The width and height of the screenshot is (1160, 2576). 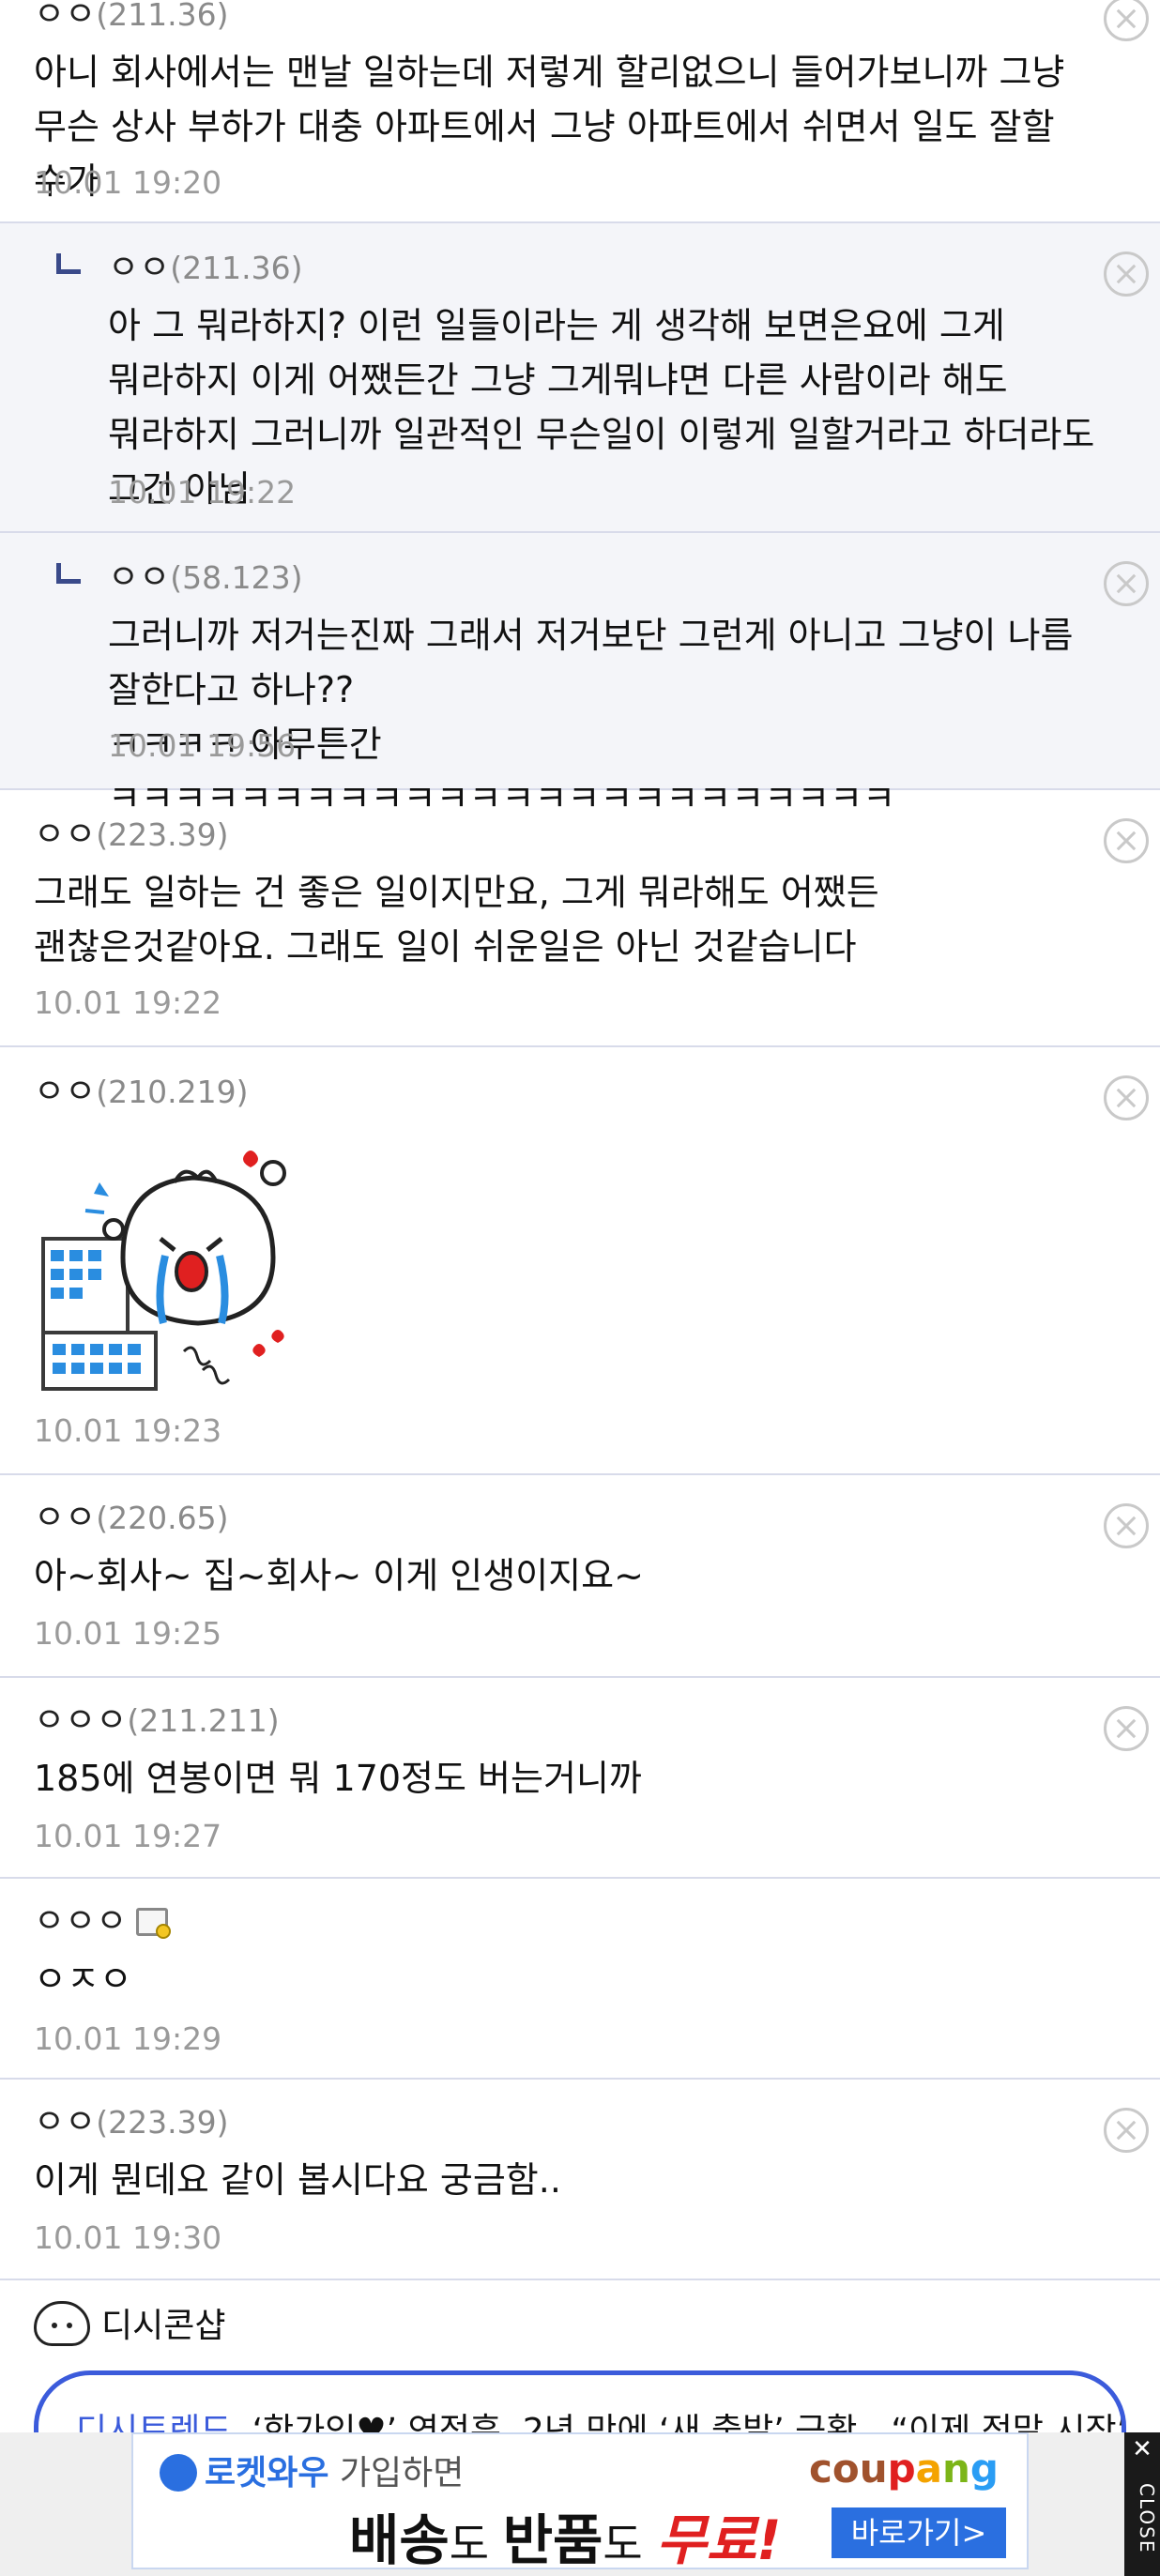 What do you see at coordinates (83, 1980) in the screenshot?
I see `comment-text: ㅇㅈㅇ` at bounding box center [83, 1980].